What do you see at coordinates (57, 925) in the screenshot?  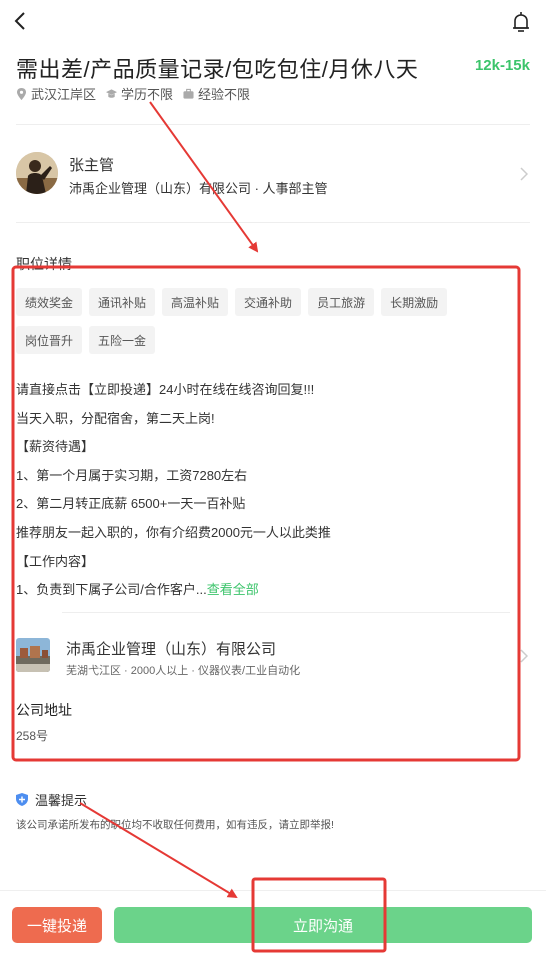 I see `one-click-apply-button: 一键投递` at bounding box center [57, 925].